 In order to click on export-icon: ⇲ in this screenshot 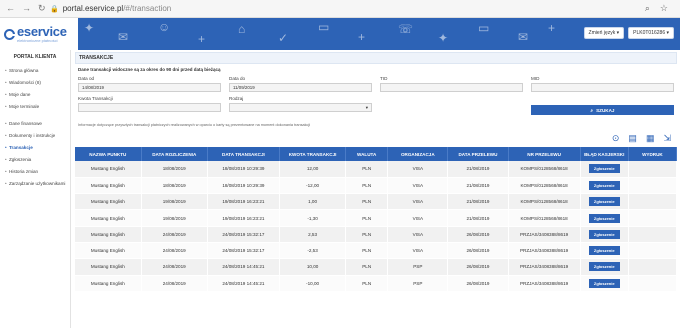, I will do `click(667, 138)`.